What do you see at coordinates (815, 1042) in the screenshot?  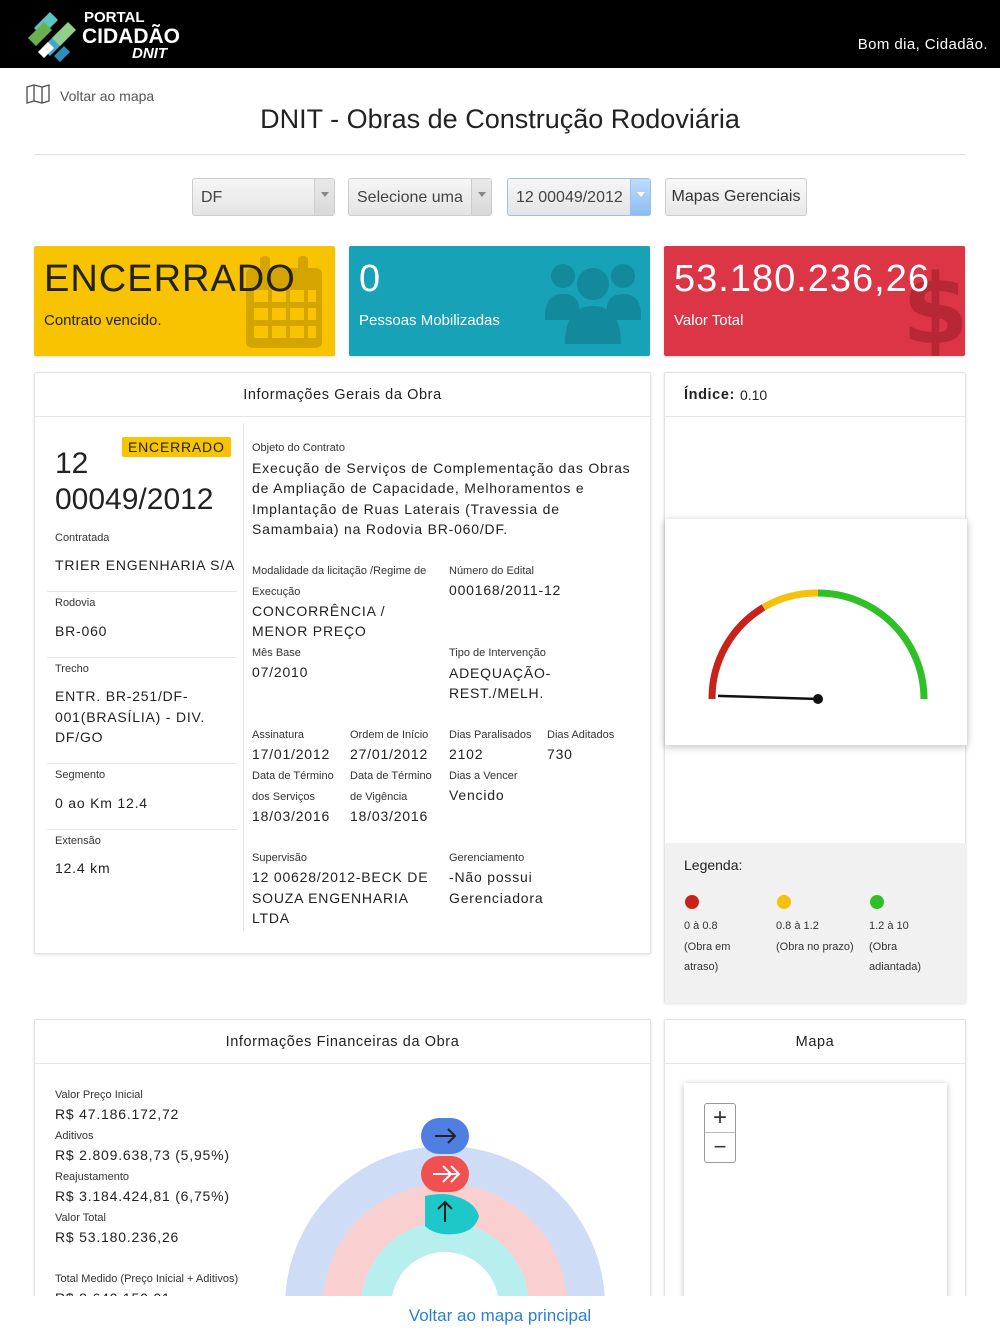 I see `map-title: Mapa` at bounding box center [815, 1042].